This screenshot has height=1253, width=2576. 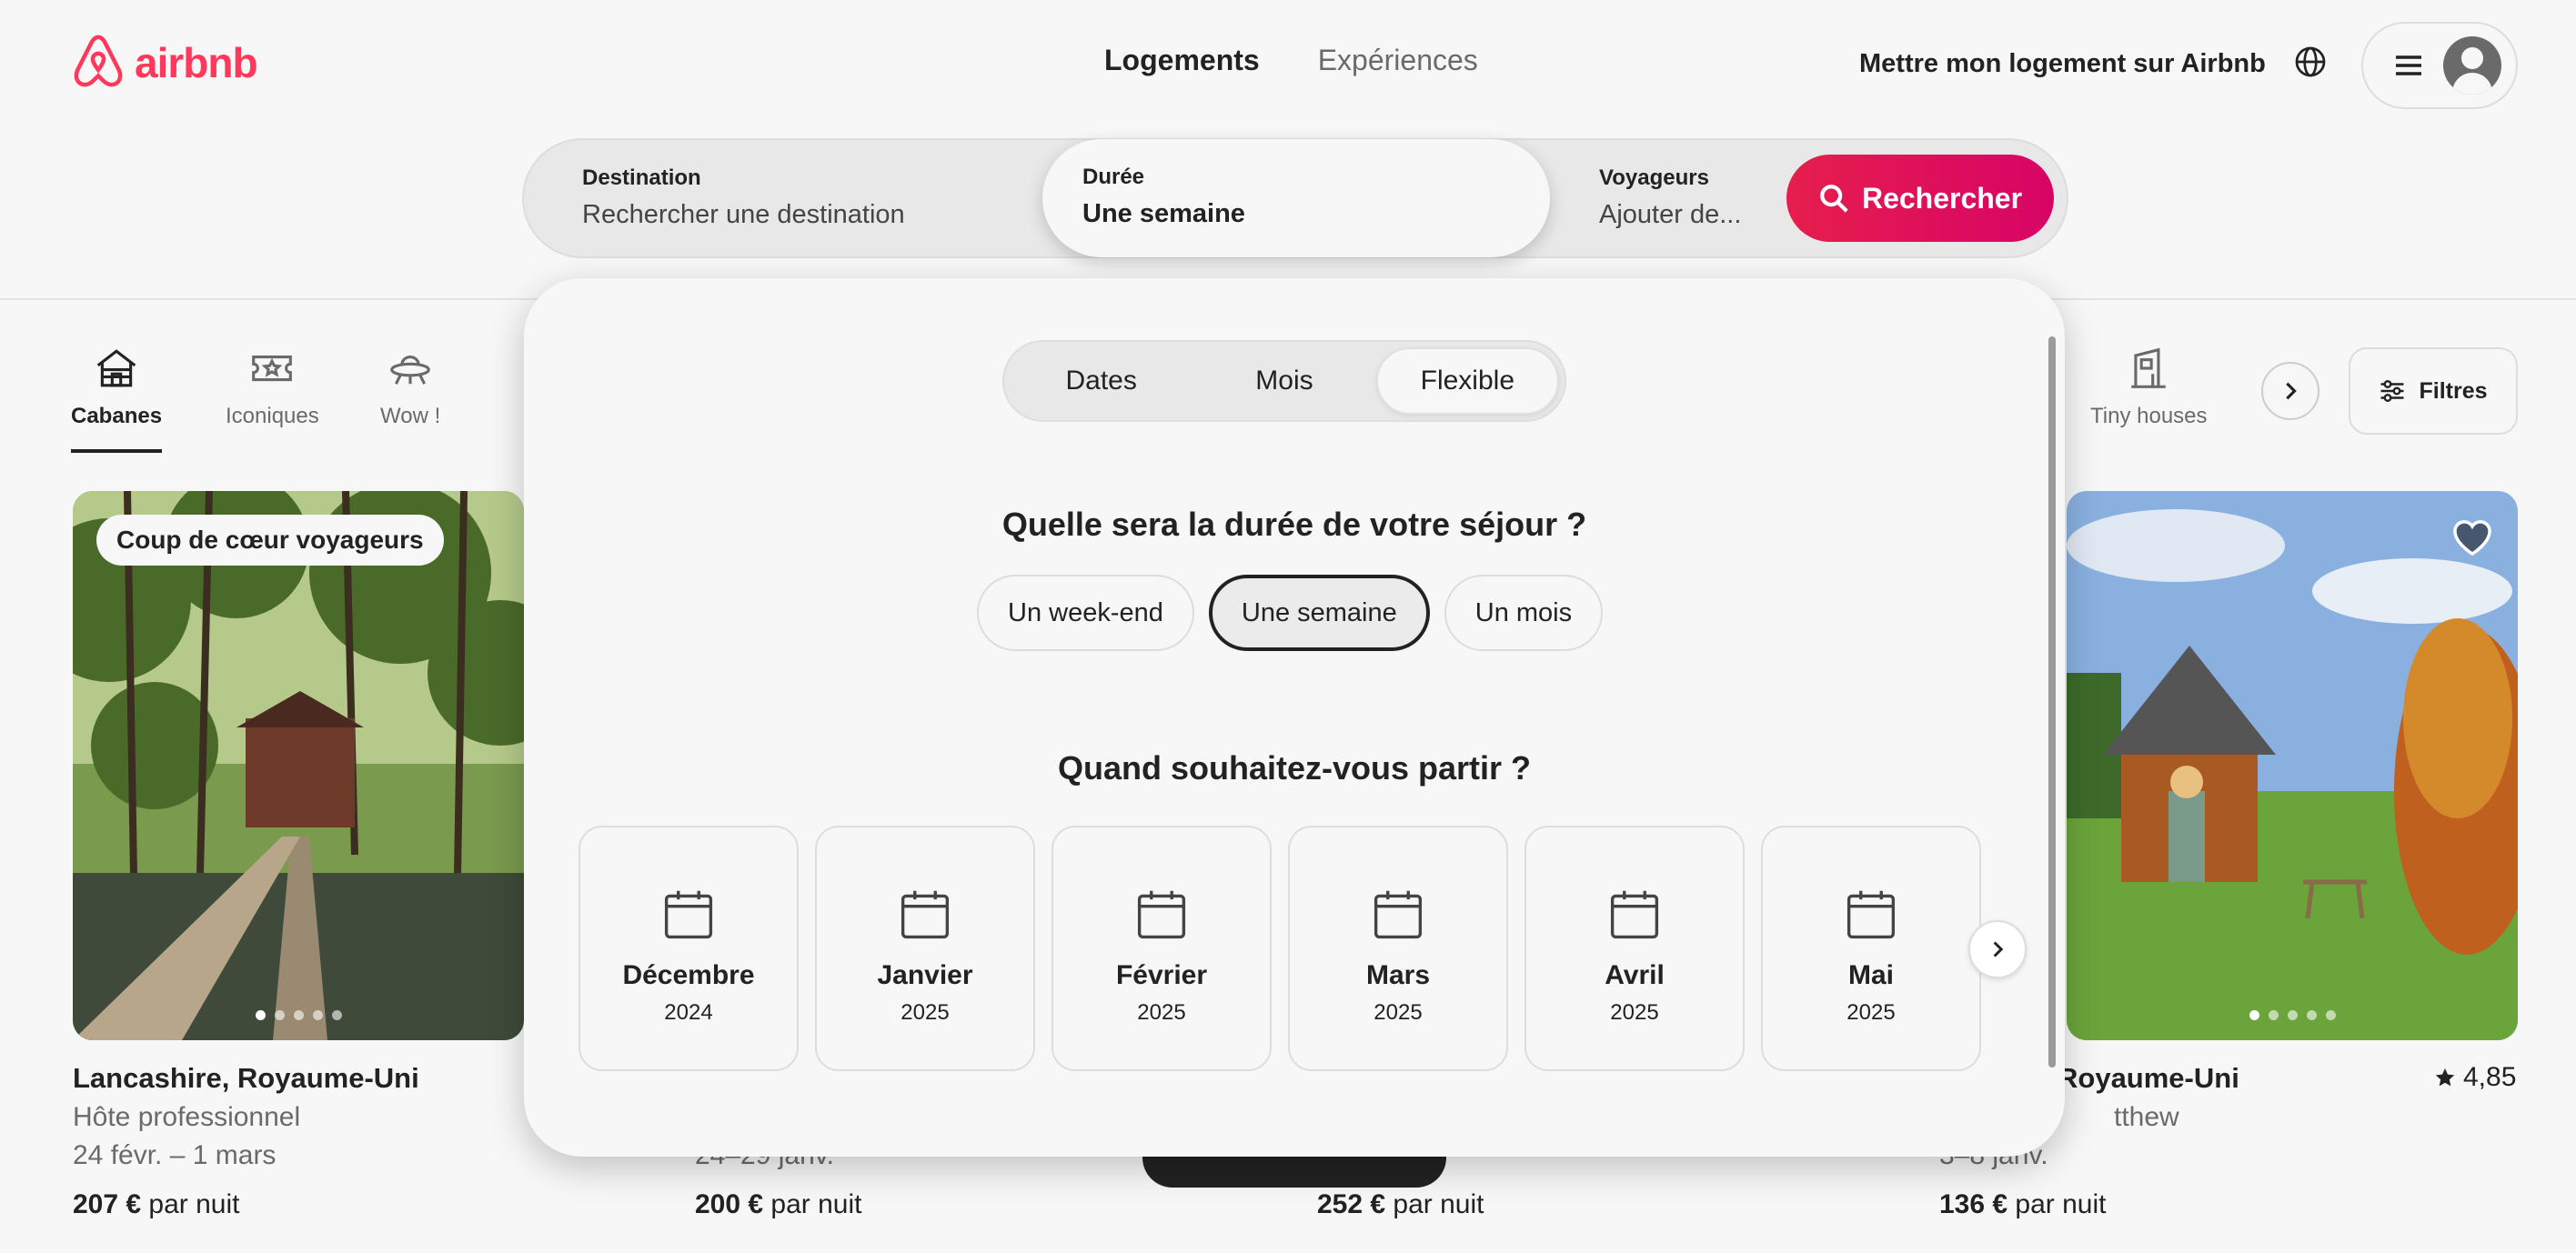 I want to click on listing-host: Hôte professionnel, so click(x=187, y=1117).